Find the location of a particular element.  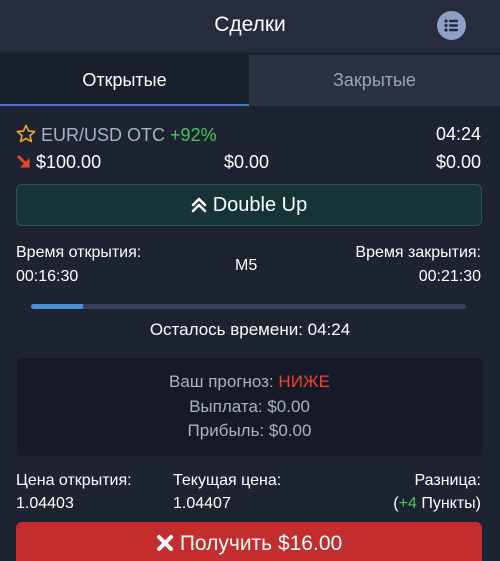

time-progress-bar is located at coordinates (248, 306).